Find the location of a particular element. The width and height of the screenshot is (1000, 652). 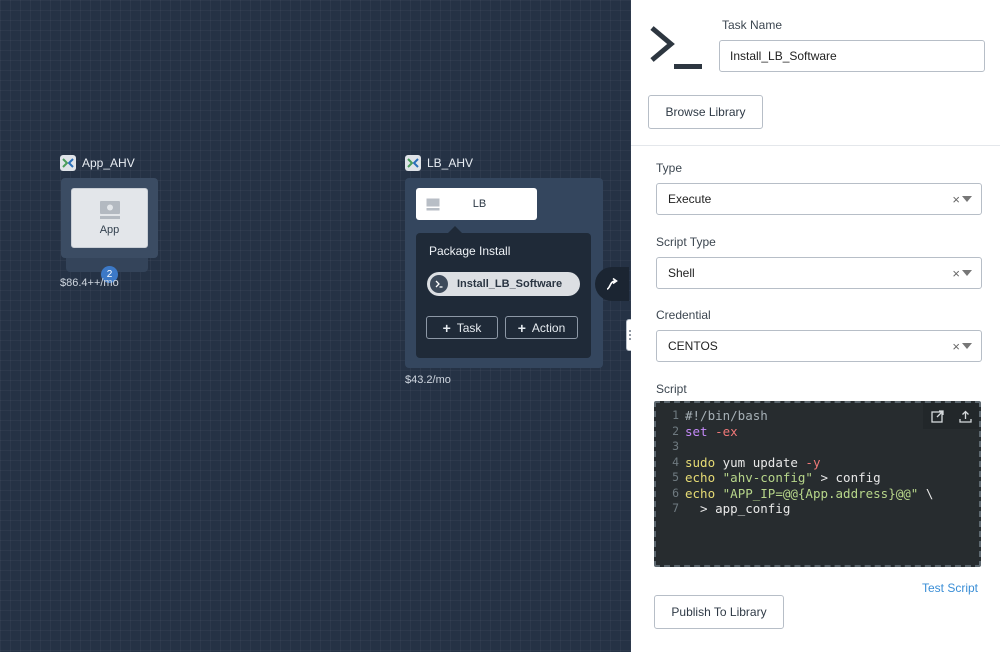

code-line: 6 echo "APP_IP=@@{App.address}@@" \ is located at coordinates (803, 493).